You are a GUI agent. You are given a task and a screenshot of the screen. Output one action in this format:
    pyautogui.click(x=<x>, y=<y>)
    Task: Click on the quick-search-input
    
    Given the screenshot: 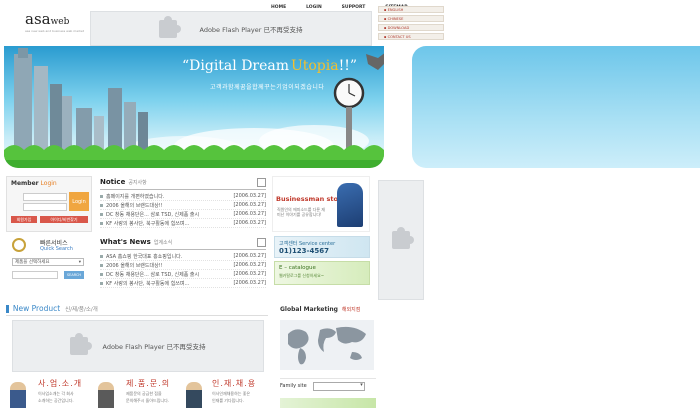 What is the action you would take?
    pyautogui.click(x=35, y=275)
    